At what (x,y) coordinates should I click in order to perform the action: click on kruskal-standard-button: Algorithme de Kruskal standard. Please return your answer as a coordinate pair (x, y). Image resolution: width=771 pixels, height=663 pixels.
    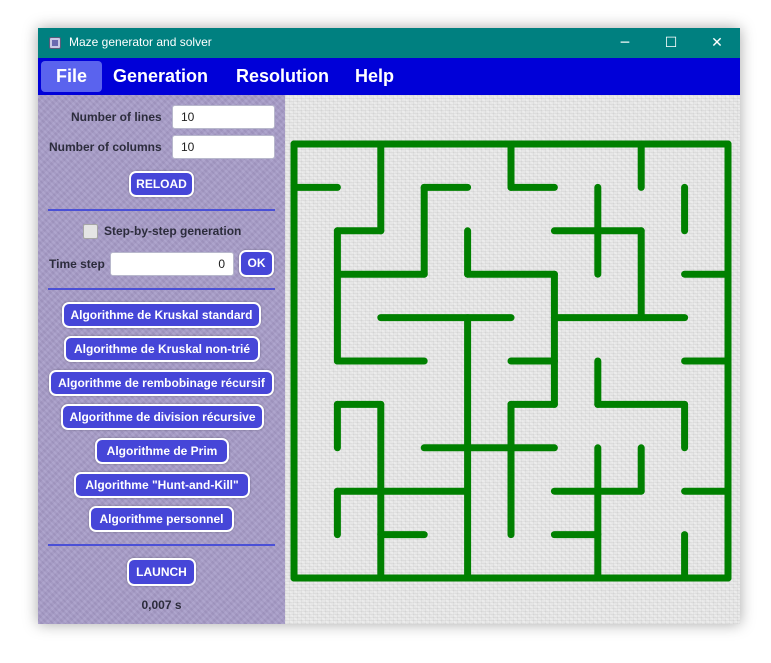
    Looking at the image, I should click on (161, 315).